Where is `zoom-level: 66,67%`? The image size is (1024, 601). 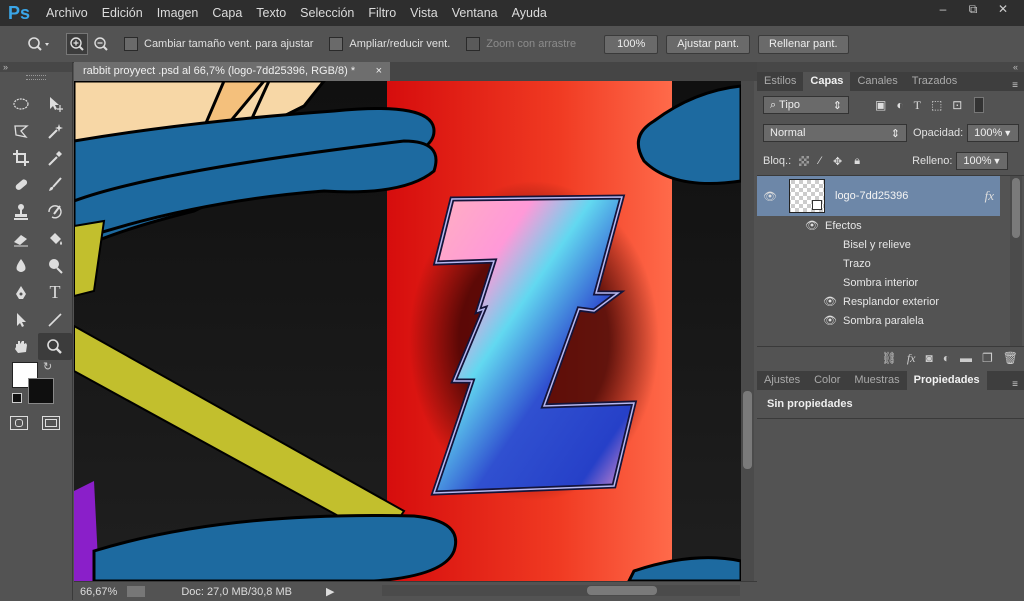
zoom-level: 66,67% is located at coordinates (98, 592).